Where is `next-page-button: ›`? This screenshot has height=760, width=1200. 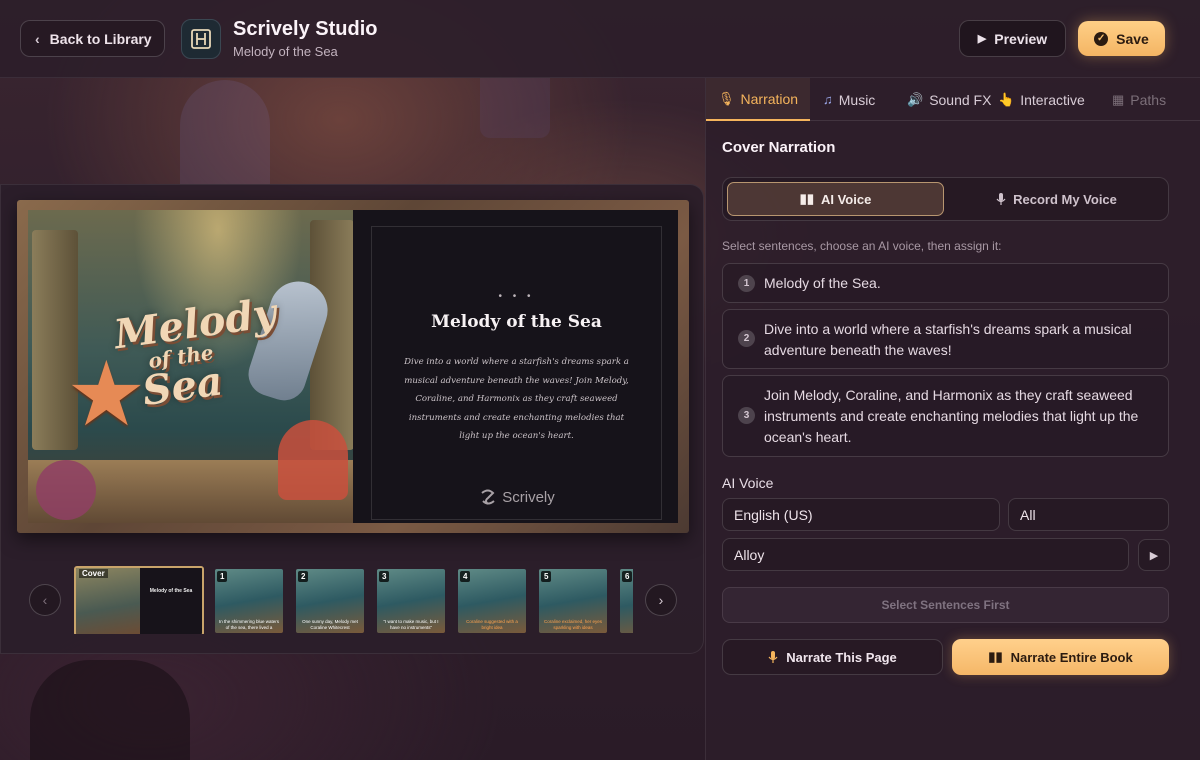 next-page-button: › is located at coordinates (661, 600).